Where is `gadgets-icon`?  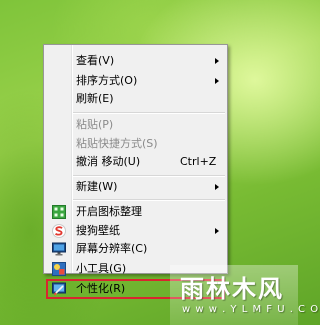
gadgets-icon is located at coordinates (59, 269).